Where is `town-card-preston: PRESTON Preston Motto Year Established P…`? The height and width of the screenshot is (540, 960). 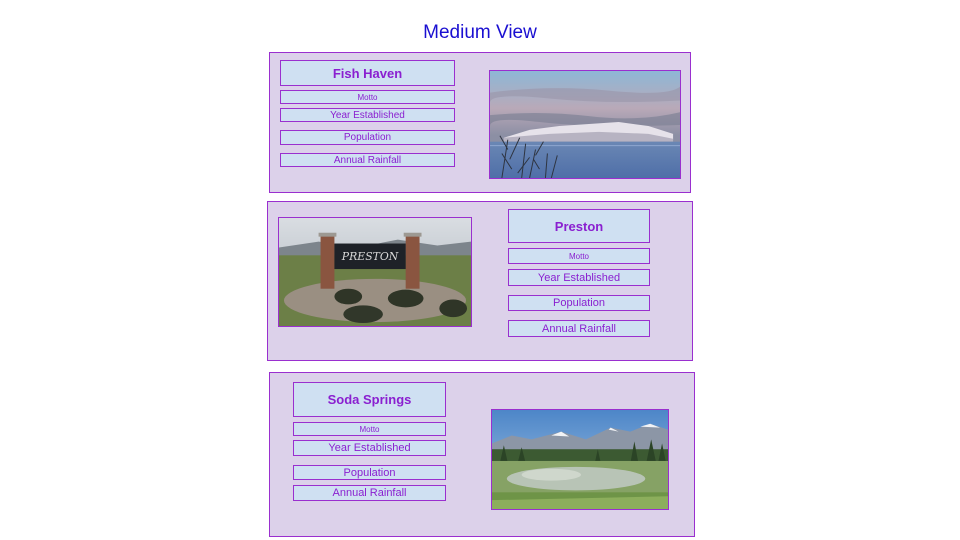
town-card-preston: PRESTON Preston Motto Year Established P… is located at coordinates (480, 281).